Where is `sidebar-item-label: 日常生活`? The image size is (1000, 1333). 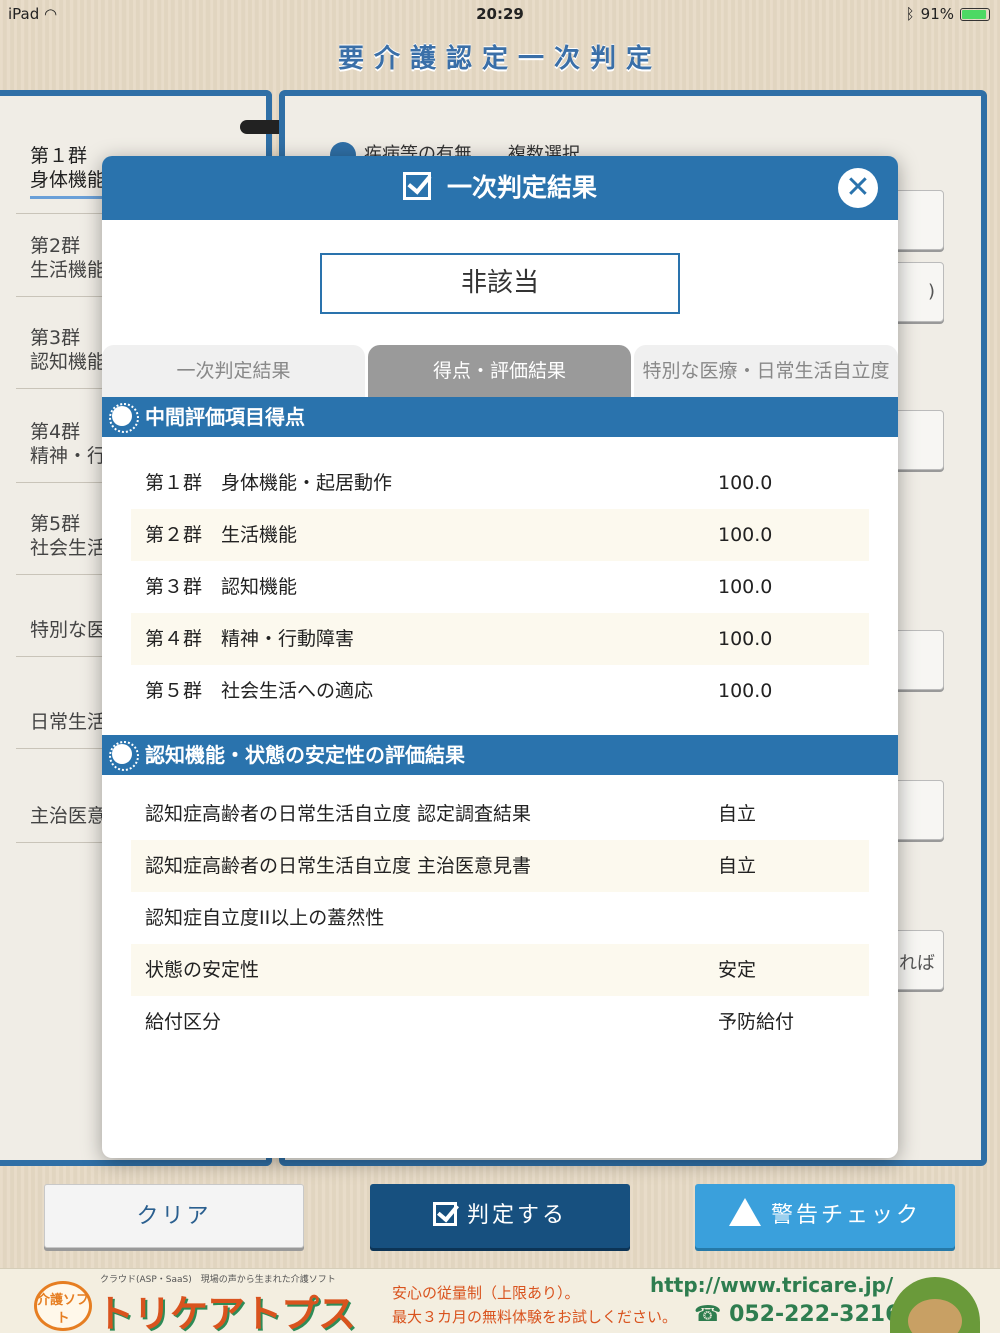
sidebar-item-label: 日常生活 is located at coordinates (68, 722).